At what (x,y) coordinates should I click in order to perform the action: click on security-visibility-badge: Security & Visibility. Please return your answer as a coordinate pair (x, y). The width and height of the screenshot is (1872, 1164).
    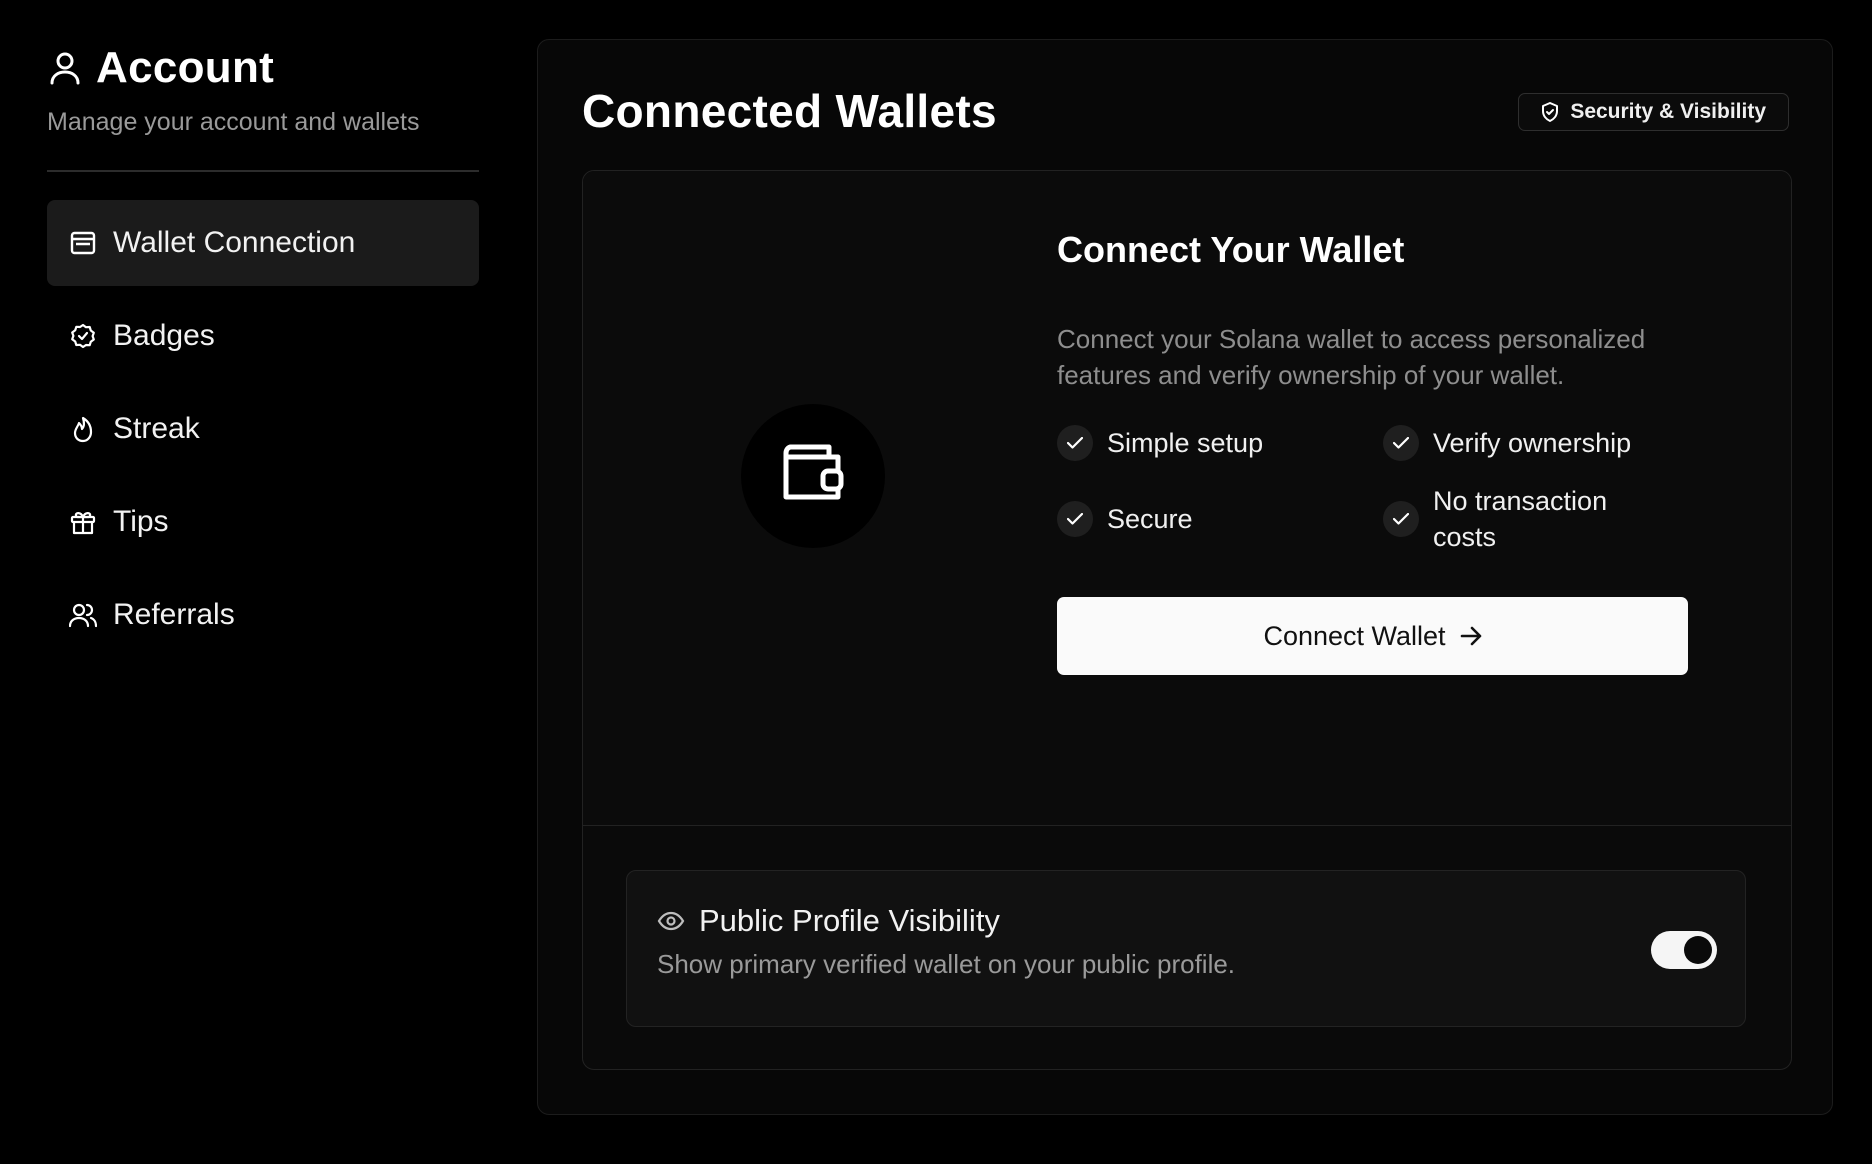
    Looking at the image, I should click on (1653, 112).